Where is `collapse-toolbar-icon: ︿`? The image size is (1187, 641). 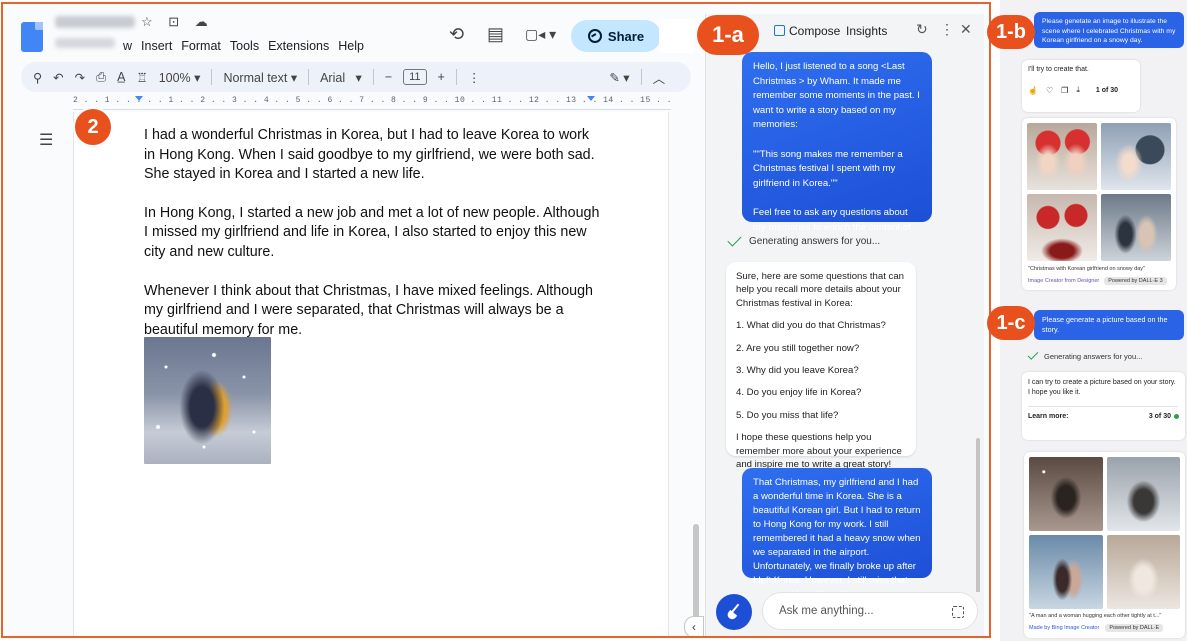
collapse-toolbar-icon: ︿ is located at coordinates (659, 77).